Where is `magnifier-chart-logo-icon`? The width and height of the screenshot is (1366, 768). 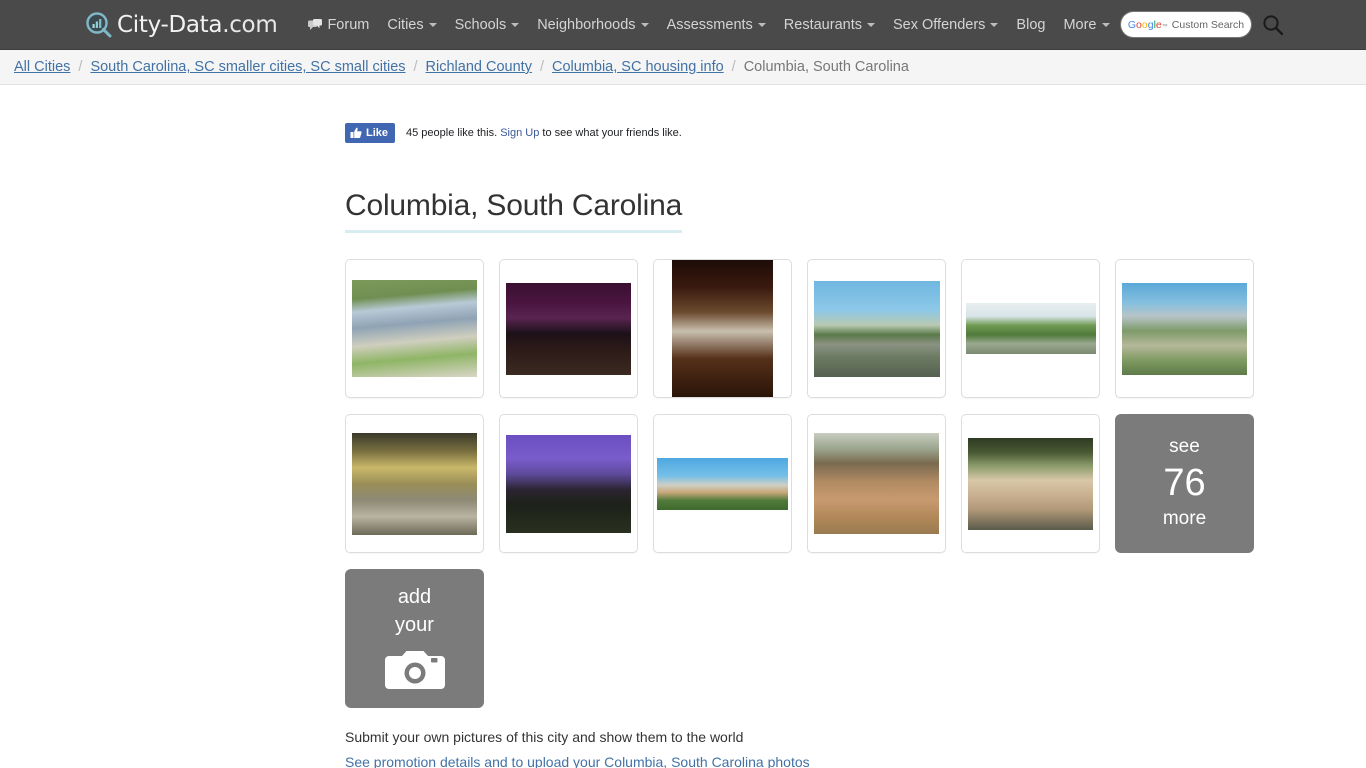
magnifier-chart-logo-icon is located at coordinates (99, 25).